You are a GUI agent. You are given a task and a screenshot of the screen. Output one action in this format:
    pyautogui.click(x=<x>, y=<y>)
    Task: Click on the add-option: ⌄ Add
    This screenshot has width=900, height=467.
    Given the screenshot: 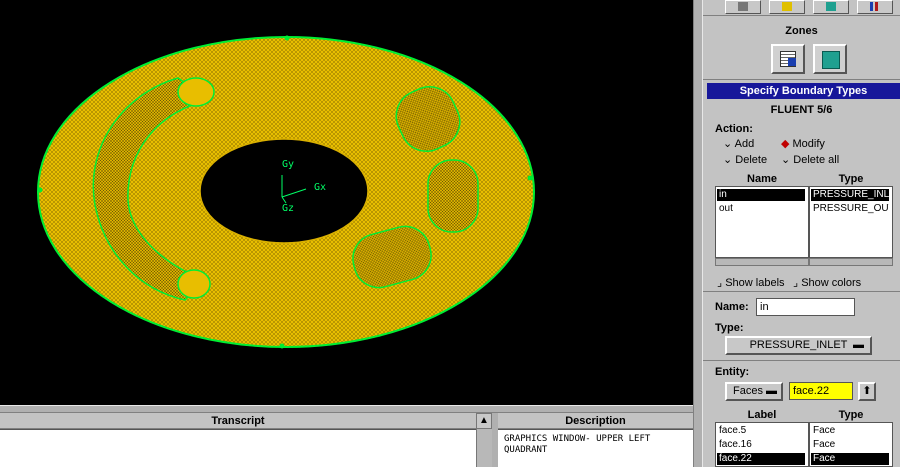 What is the action you would take?
    pyautogui.click(x=738, y=143)
    